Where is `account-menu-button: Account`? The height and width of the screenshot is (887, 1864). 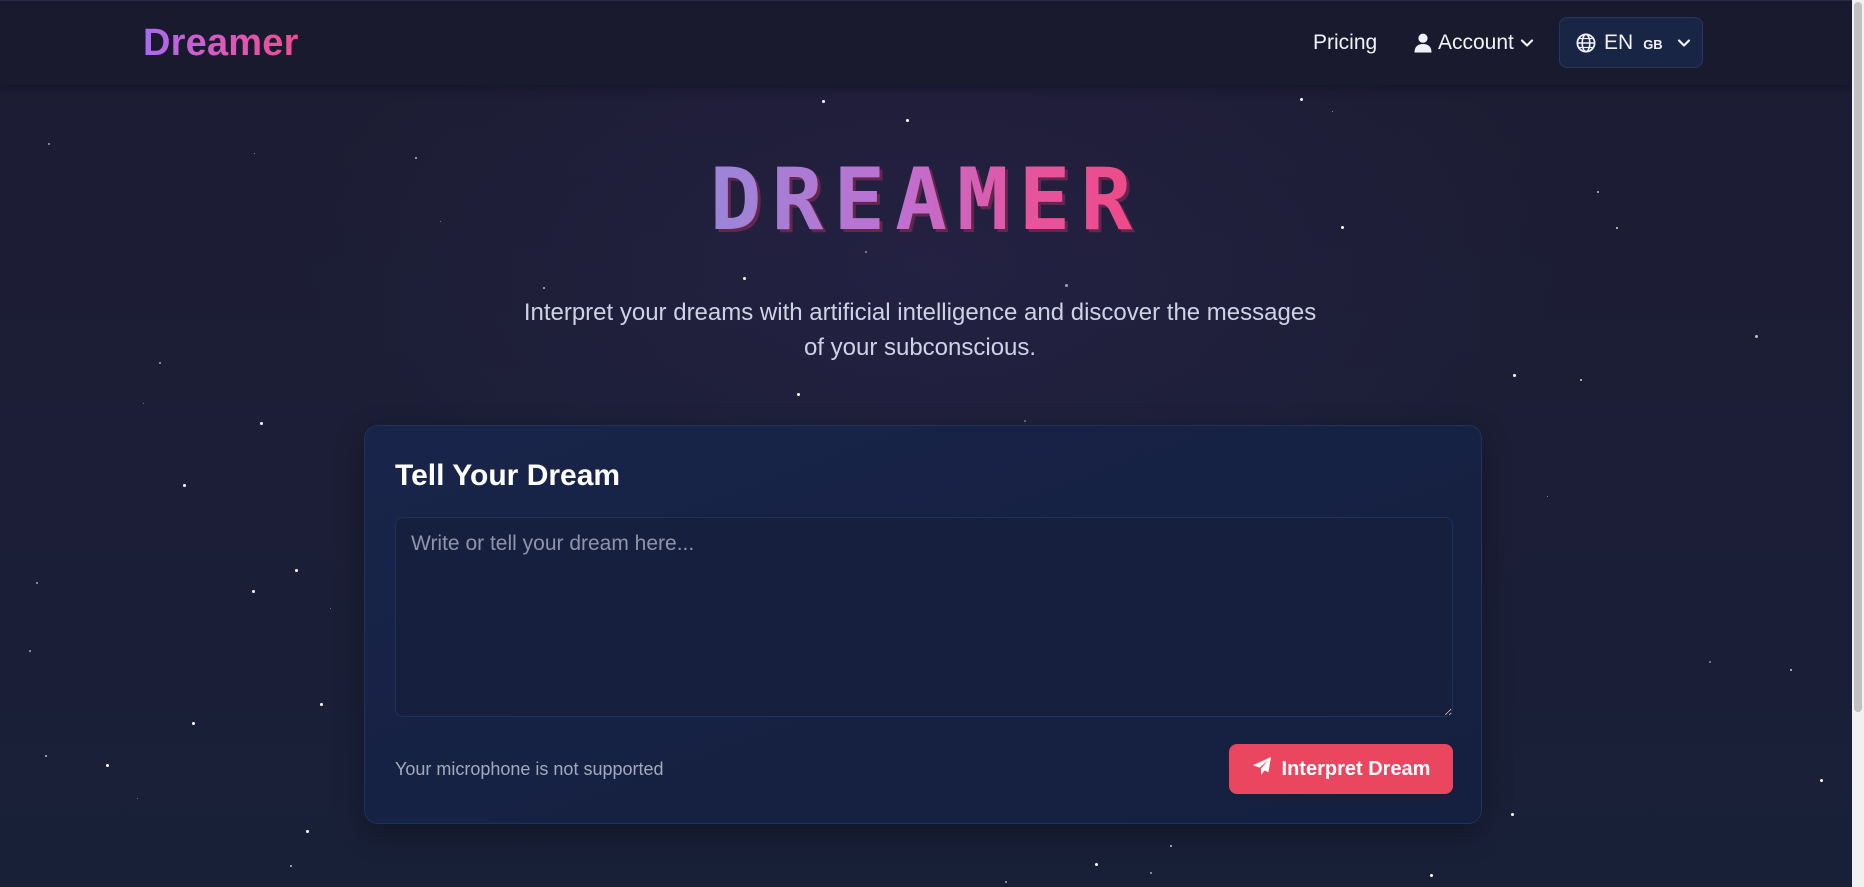
account-menu-button: Account is located at coordinates (1474, 43).